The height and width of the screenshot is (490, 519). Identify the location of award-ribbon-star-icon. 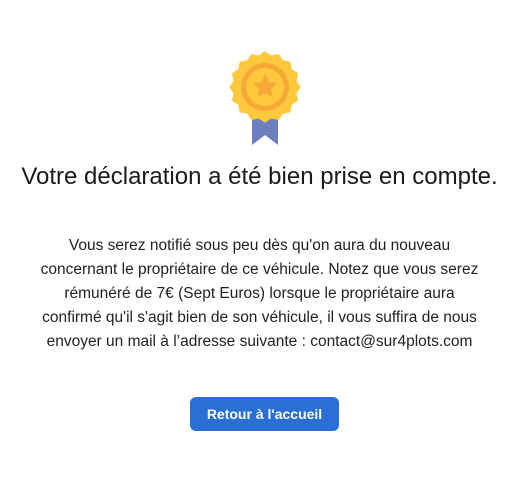
(265, 98).